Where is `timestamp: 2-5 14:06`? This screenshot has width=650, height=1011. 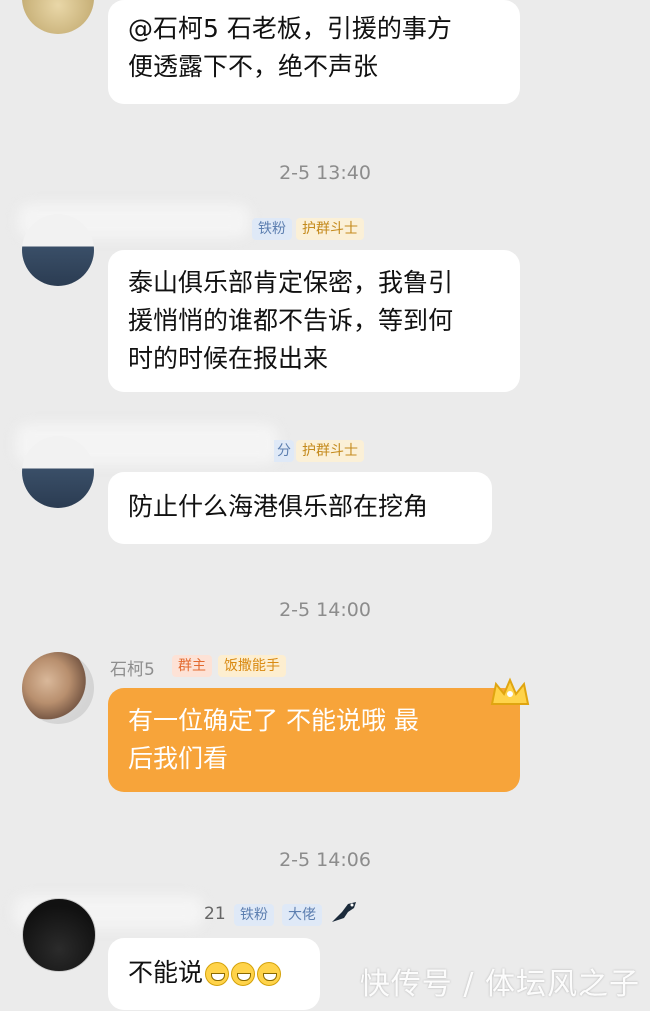
timestamp: 2-5 14:06 is located at coordinates (325, 860).